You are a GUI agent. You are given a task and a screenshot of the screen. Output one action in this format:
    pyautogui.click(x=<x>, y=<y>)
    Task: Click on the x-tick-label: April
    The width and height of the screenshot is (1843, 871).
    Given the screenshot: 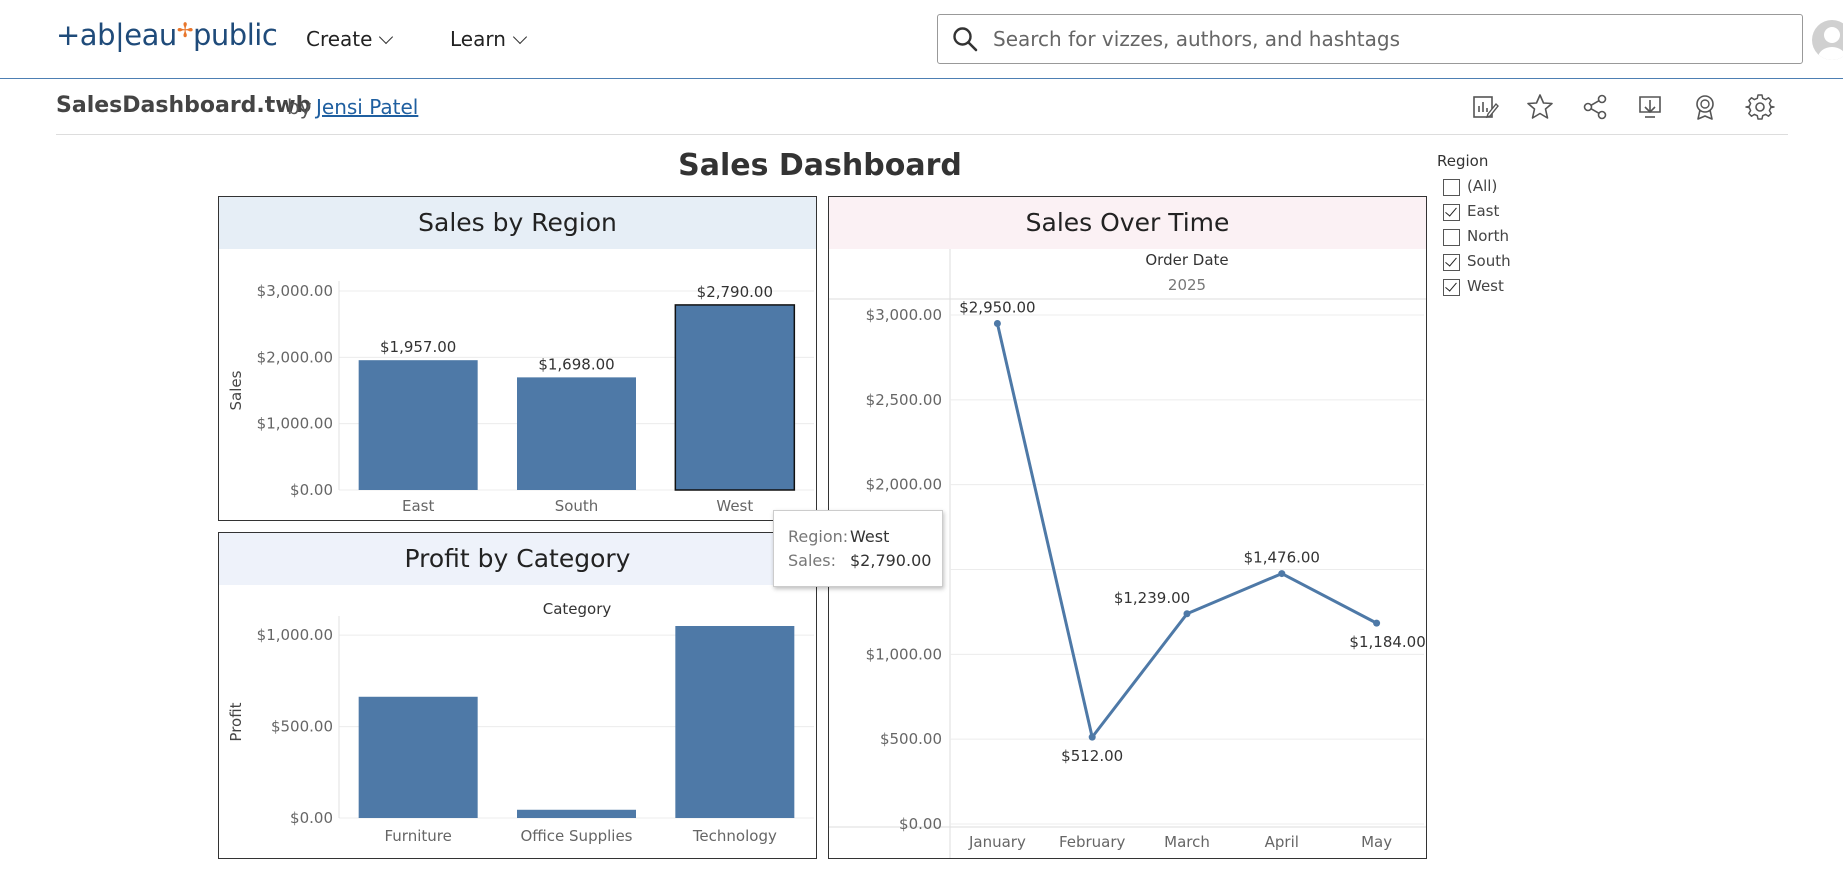 What is the action you would take?
    pyautogui.click(x=1282, y=842)
    